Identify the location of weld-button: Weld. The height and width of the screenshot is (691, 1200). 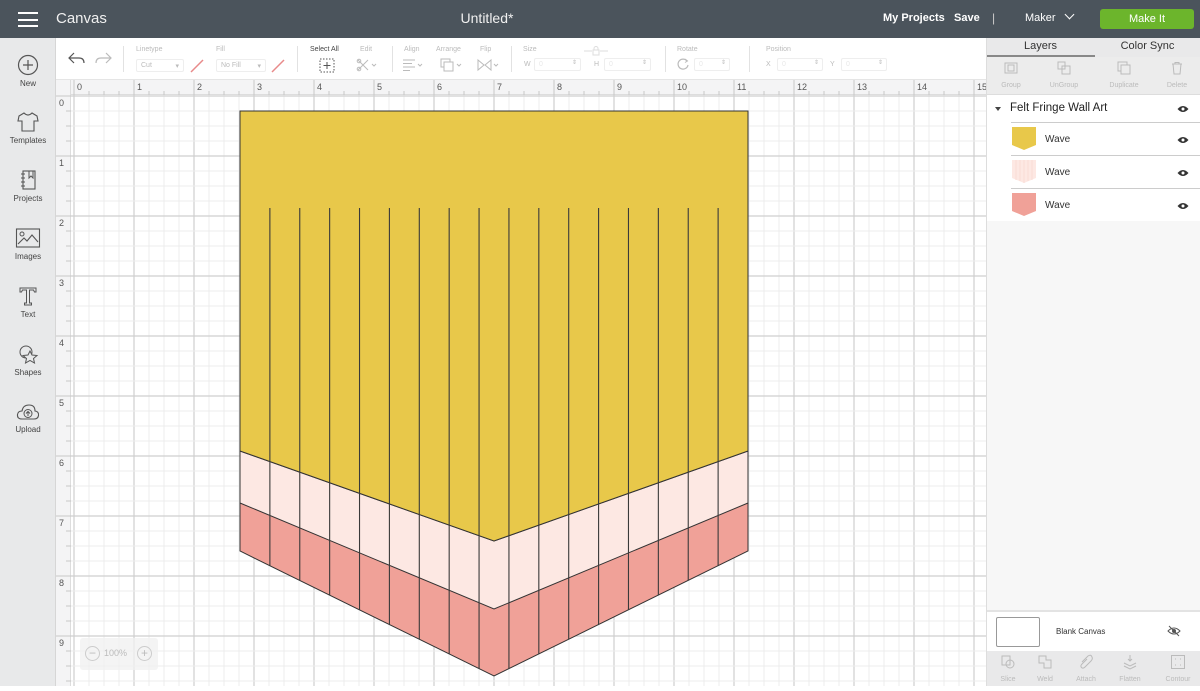
(1045, 668).